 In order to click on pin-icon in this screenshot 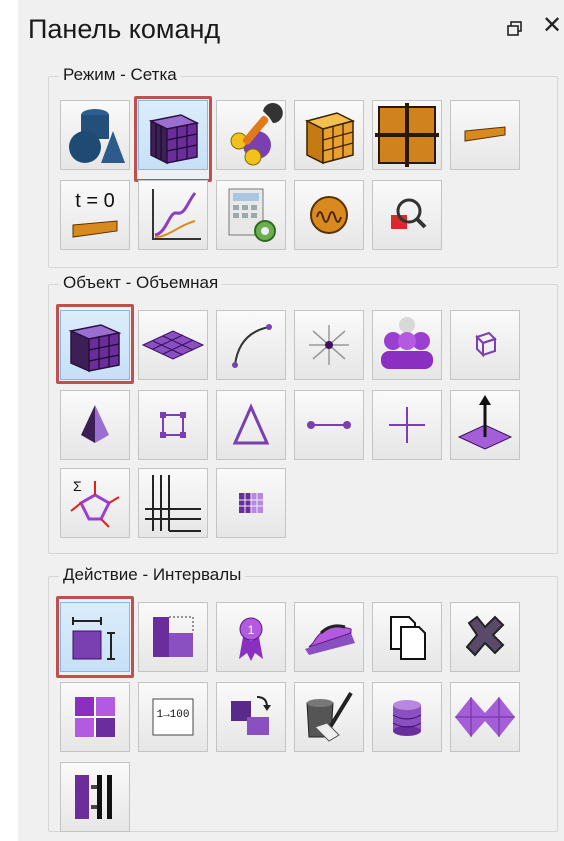, I will do `click(515, 29)`.